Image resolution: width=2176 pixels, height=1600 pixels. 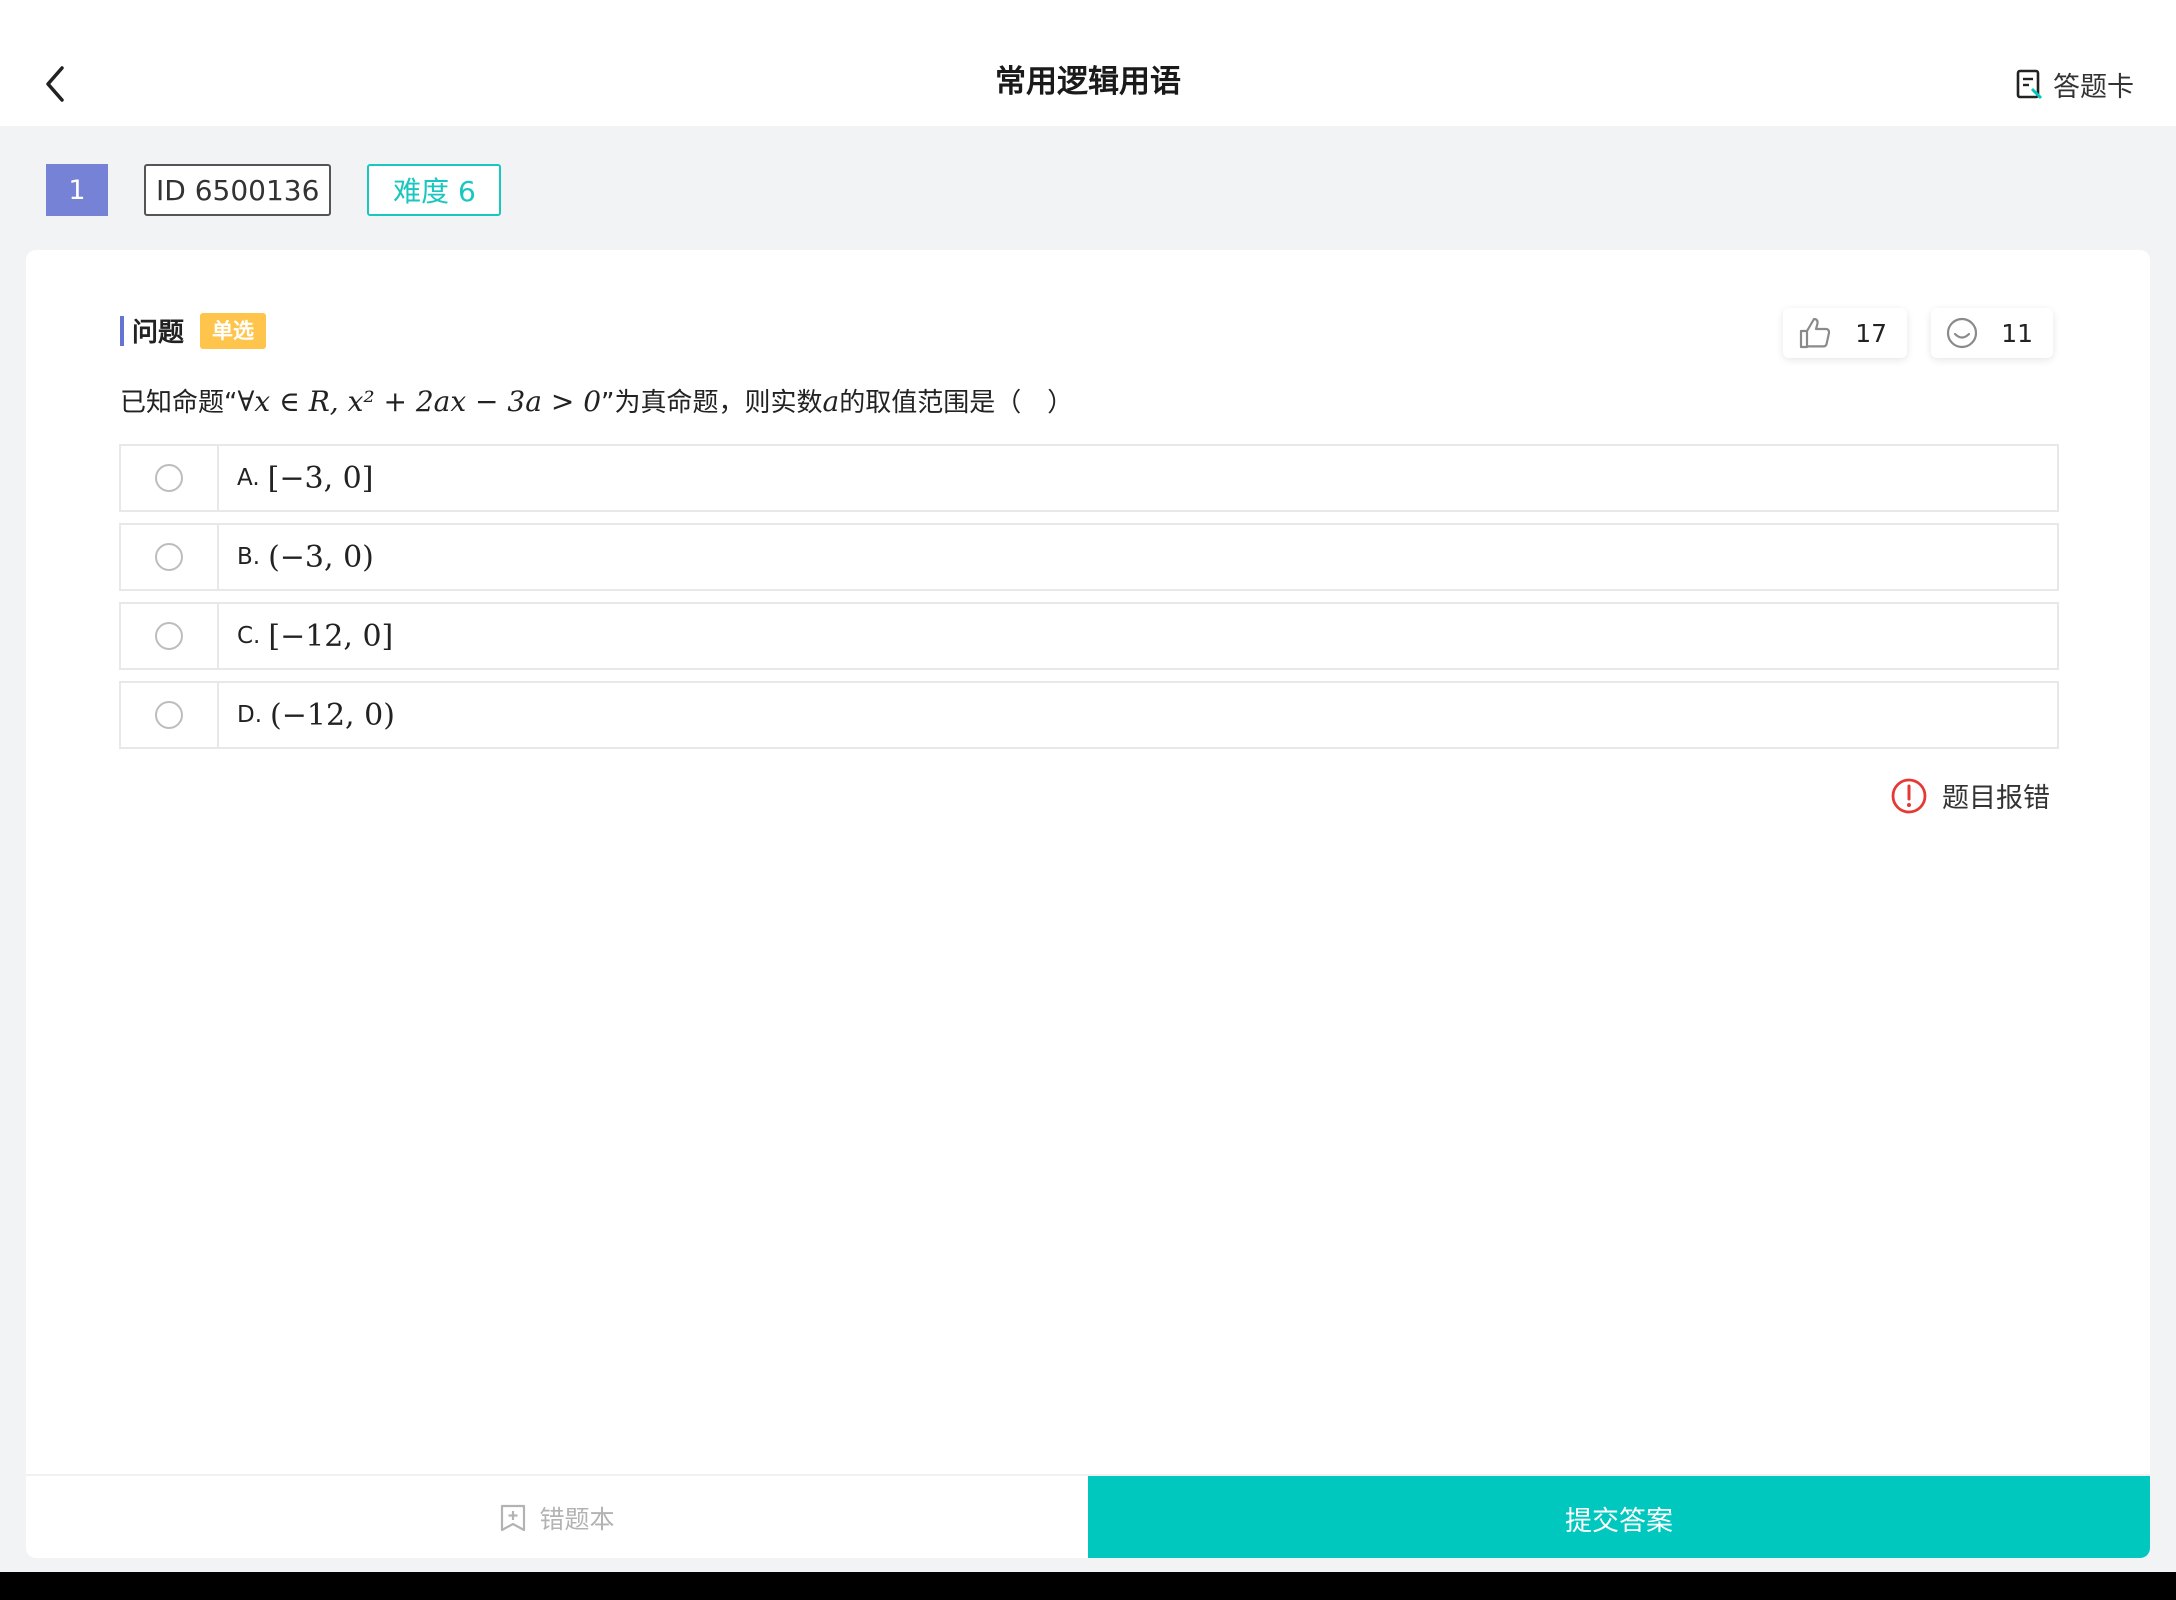 I want to click on option-b-radio-cell, so click(x=170, y=557).